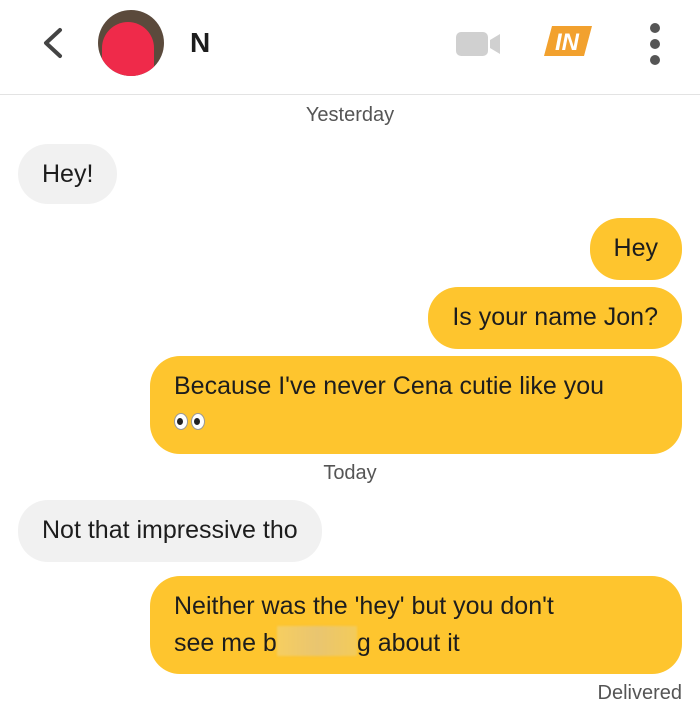  I want to click on message-sent: Hey, so click(635, 249).